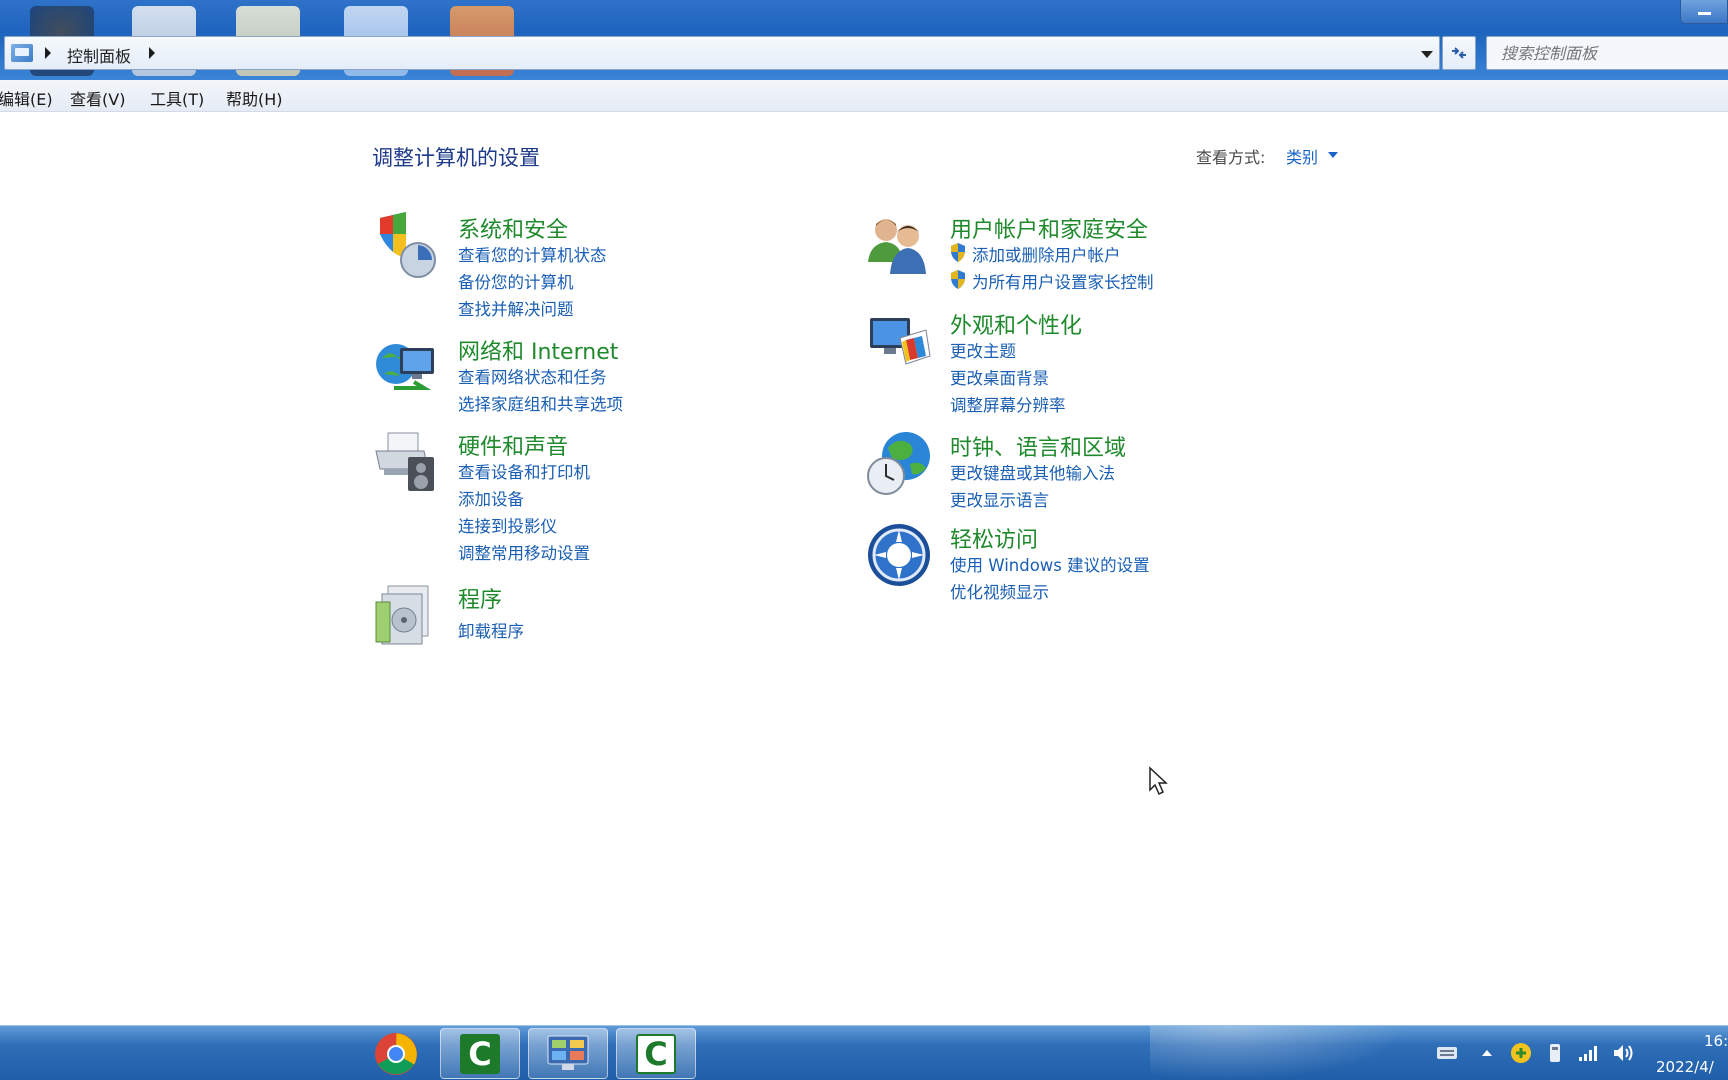 The width and height of the screenshot is (1728, 1080). What do you see at coordinates (407, 367) in the screenshot?
I see `network-icon` at bounding box center [407, 367].